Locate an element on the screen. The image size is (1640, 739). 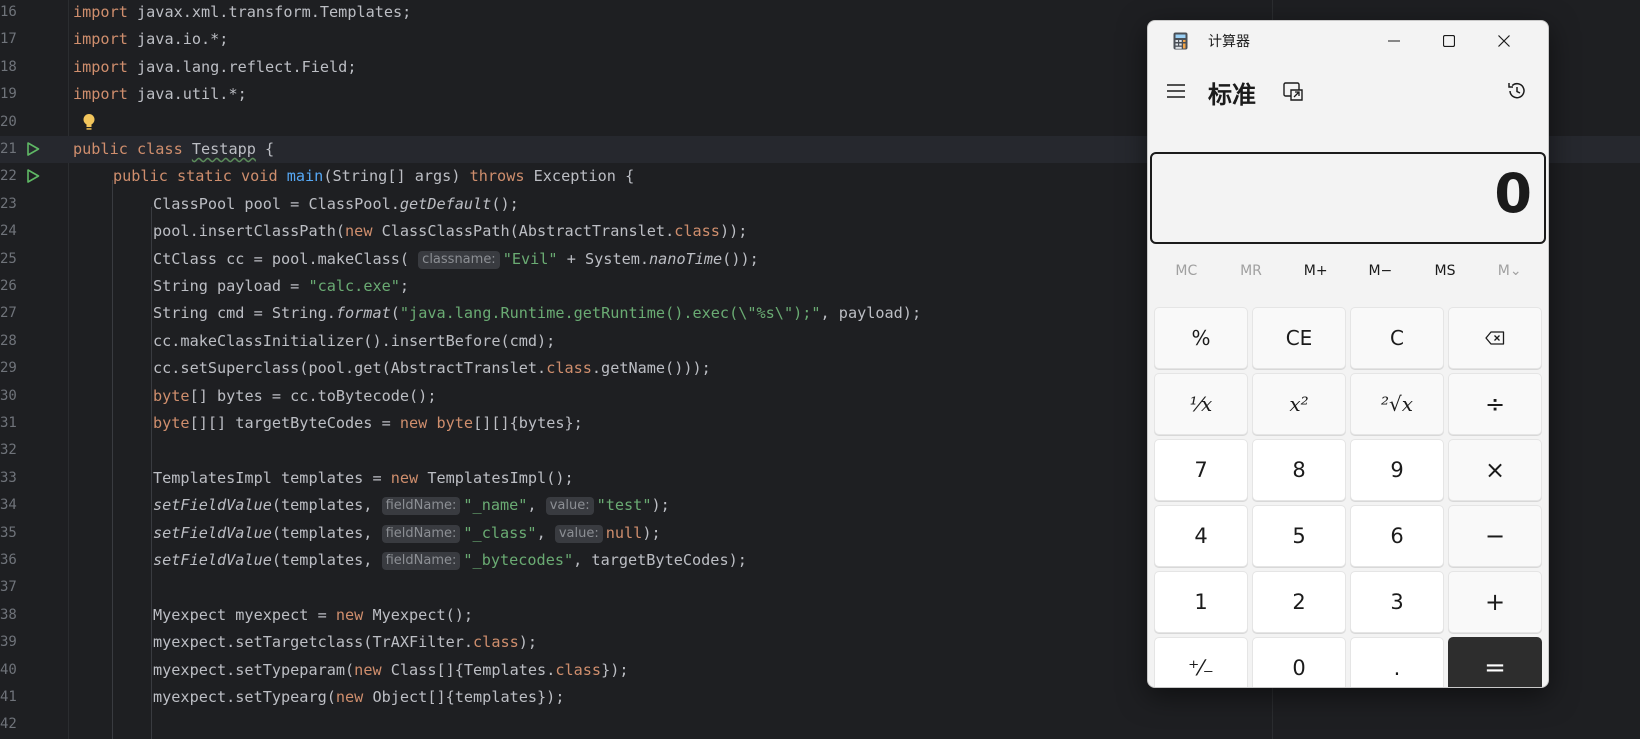
digit-1-button: 1 is located at coordinates (1201, 602).